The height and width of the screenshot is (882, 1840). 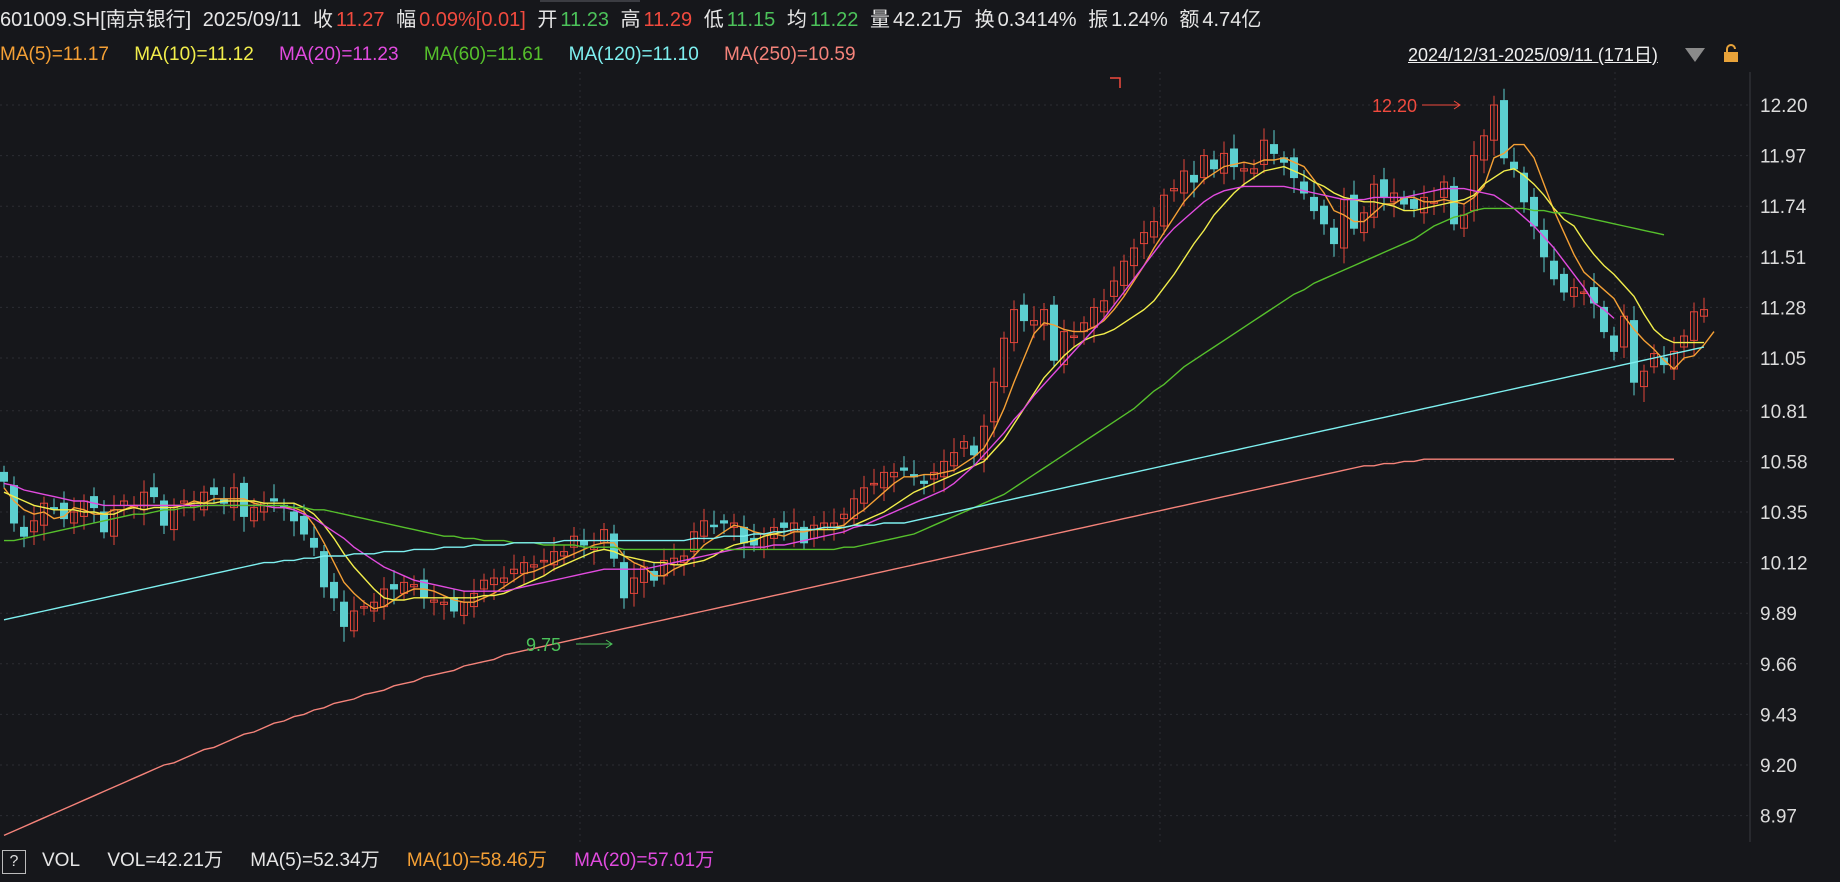 I want to click on symbol: 601009.SH[南京银行], so click(x=95, y=20).